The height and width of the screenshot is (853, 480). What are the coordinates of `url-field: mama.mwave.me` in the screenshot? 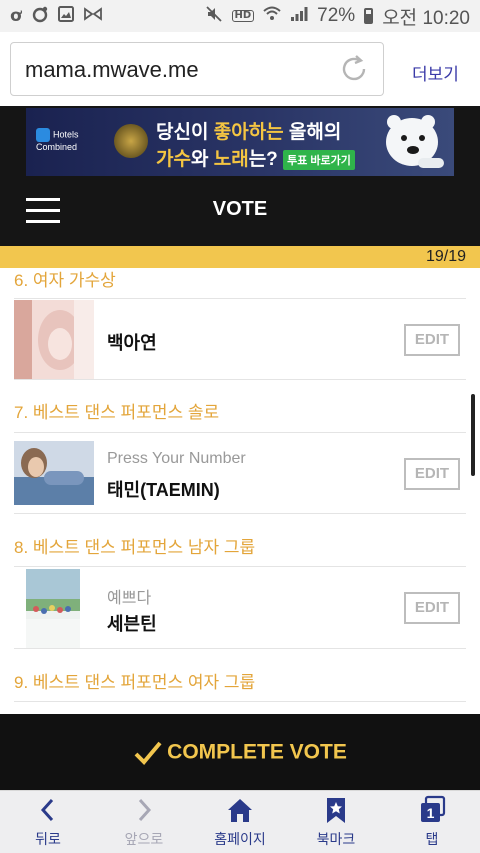 It's located at (197, 69).